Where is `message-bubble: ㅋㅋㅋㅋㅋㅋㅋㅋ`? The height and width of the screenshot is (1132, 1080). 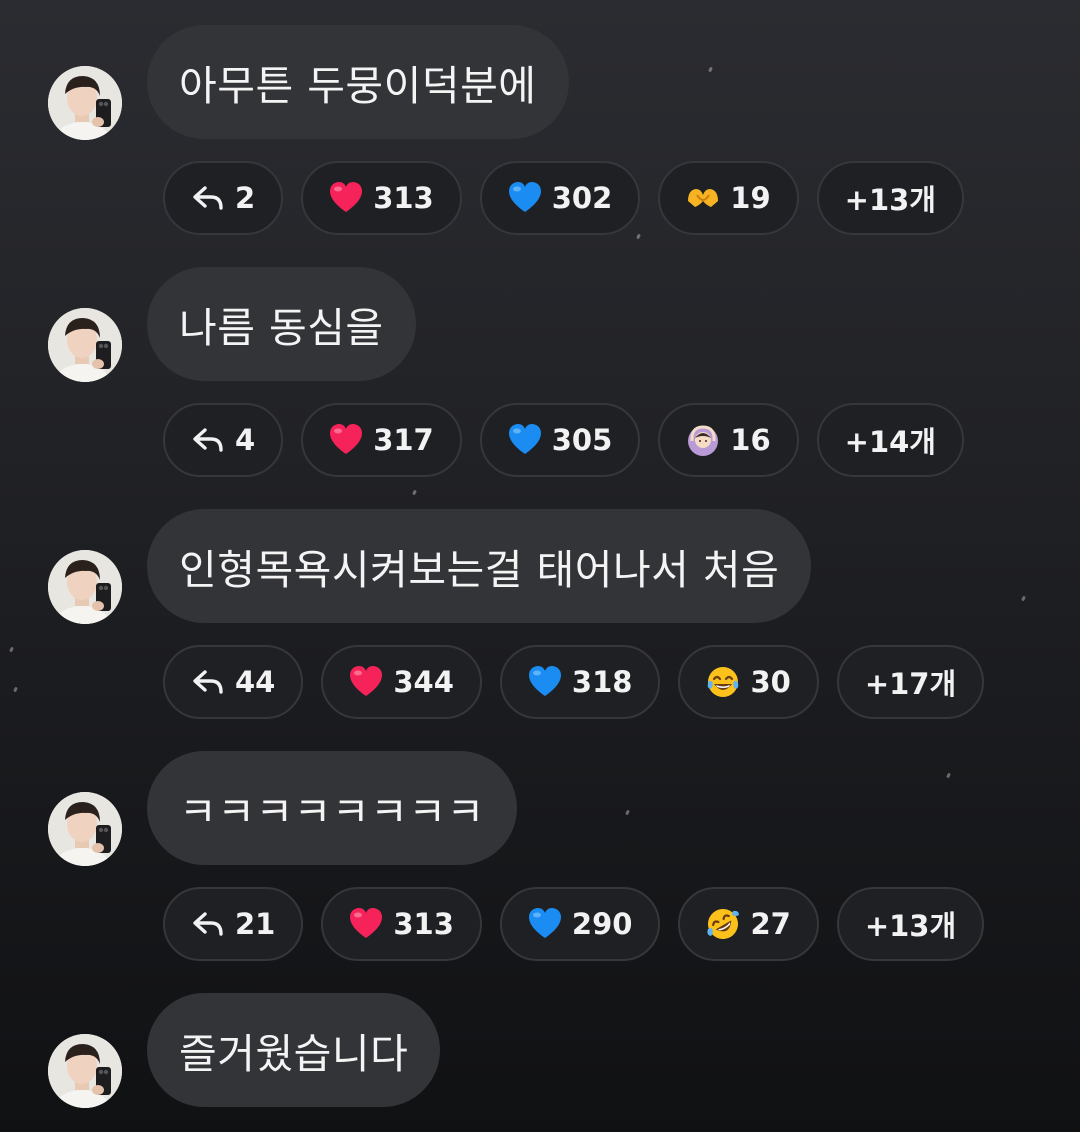 message-bubble: ㅋㅋㅋㅋㅋㅋㅋㅋ is located at coordinates (332, 808).